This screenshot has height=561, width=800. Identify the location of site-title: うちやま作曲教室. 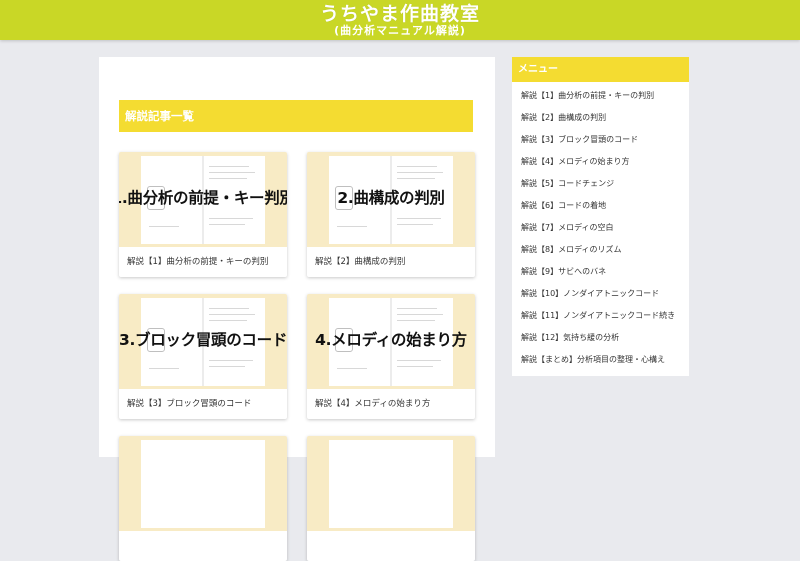
(400, 12).